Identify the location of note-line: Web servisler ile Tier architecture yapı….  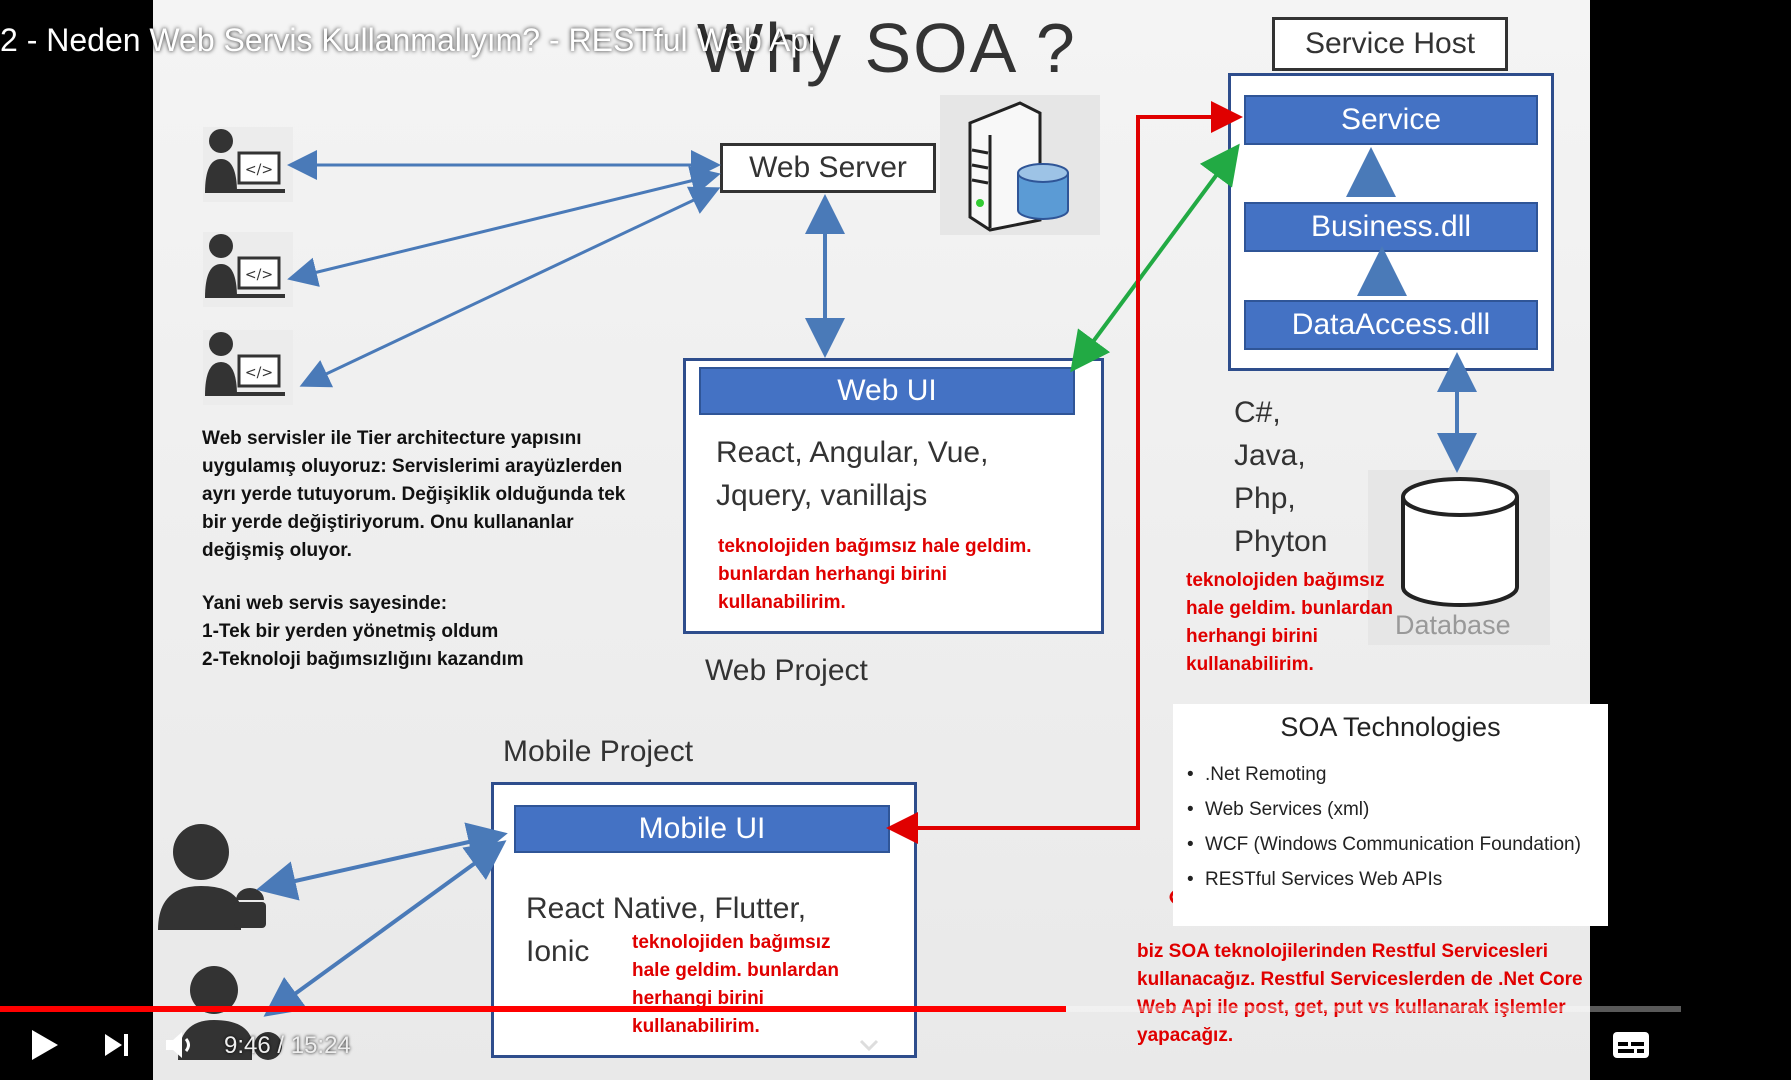
(392, 438).